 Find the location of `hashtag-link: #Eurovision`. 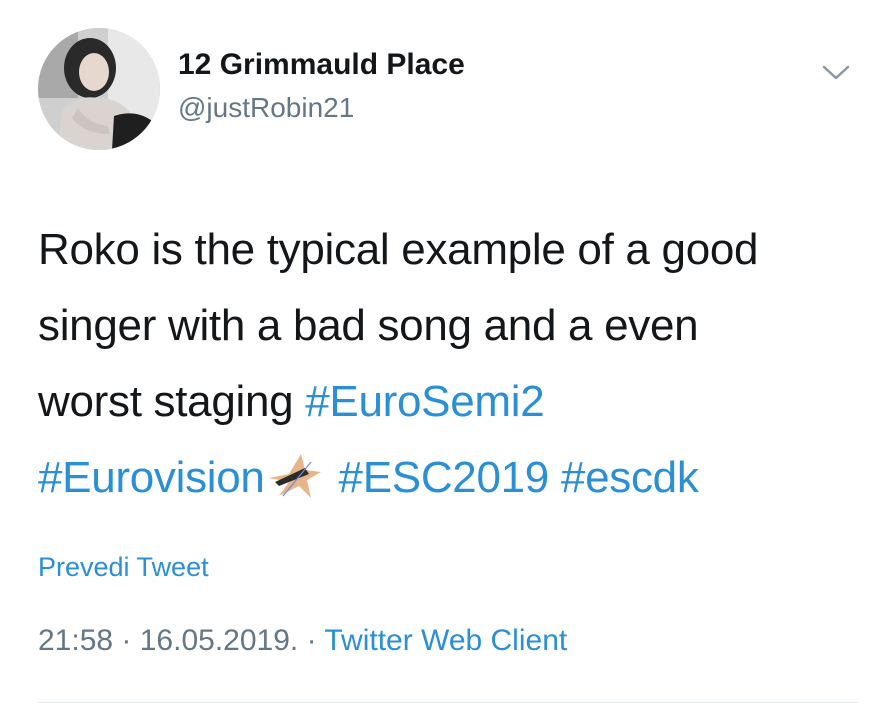

hashtag-link: #Eurovision is located at coordinates (151, 477).